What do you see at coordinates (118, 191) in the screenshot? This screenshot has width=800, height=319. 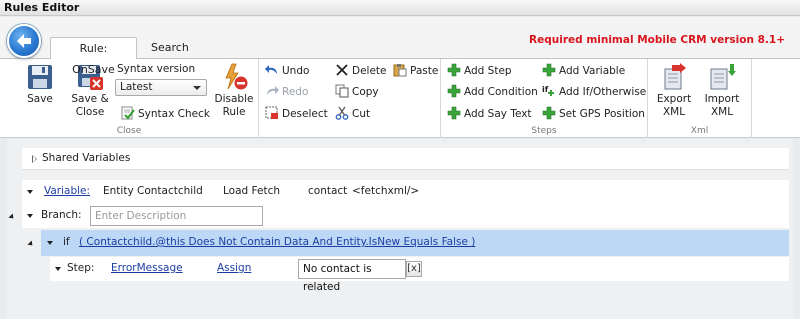 I see `variable-entity-label: Entity` at bounding box center [118, 191].